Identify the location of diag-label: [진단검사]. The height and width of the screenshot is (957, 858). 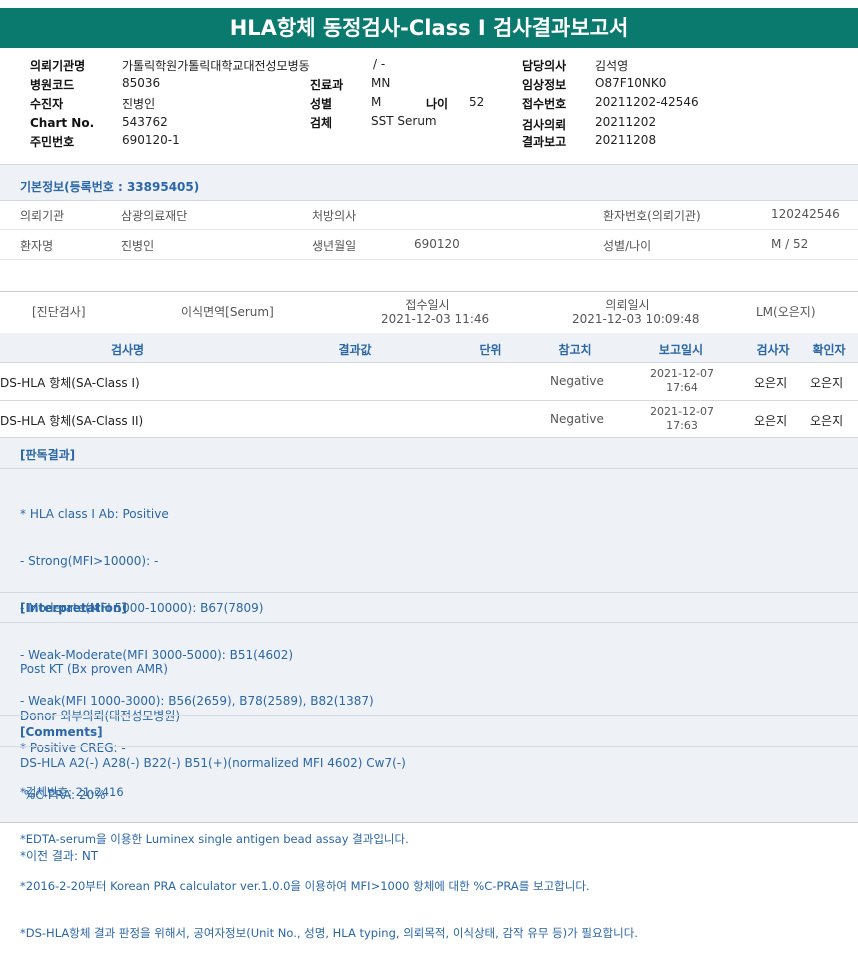
(59, 312).